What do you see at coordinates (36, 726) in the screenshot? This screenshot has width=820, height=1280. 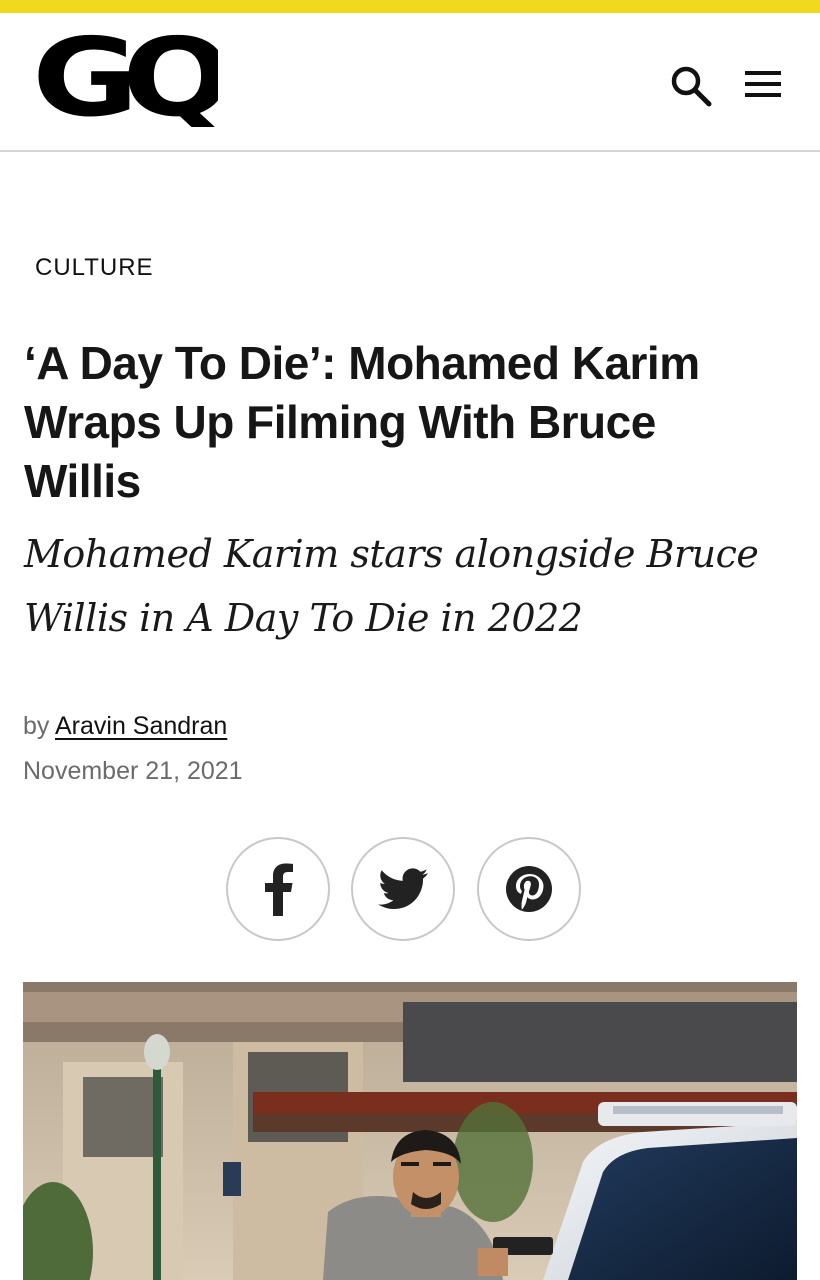 I see `byline-prefix: by` at bounding box center [36, 726].